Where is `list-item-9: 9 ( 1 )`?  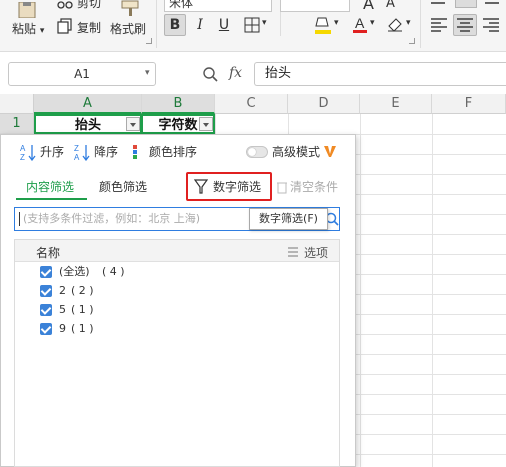
list-item-9: 9 ( 1 ) is located at coordinates (100, 329).